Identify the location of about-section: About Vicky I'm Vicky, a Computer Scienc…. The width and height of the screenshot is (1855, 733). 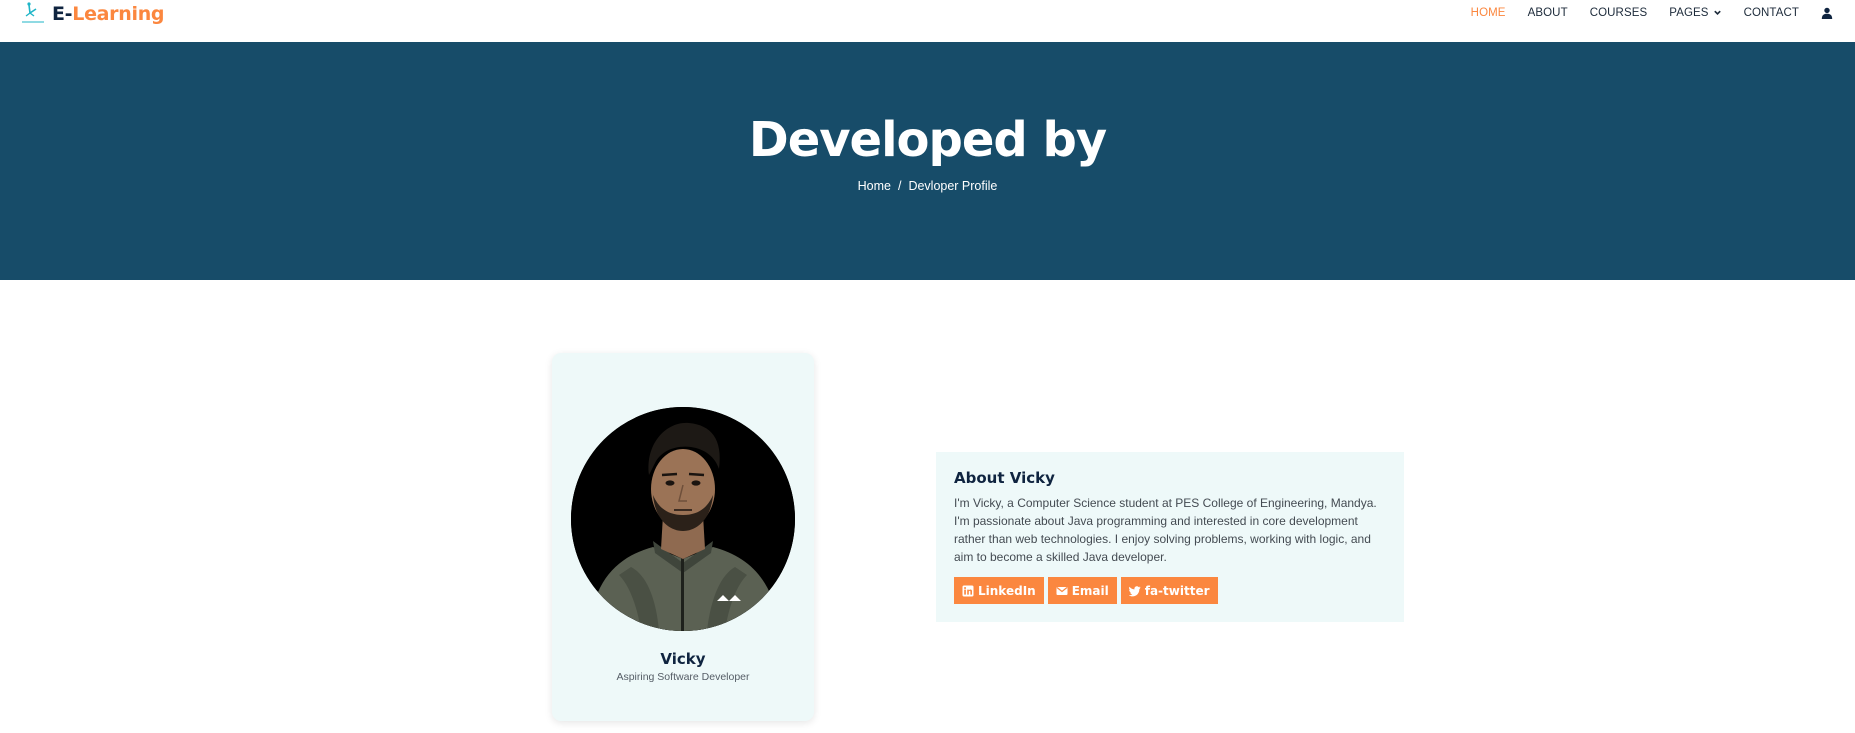
(1170, 537).